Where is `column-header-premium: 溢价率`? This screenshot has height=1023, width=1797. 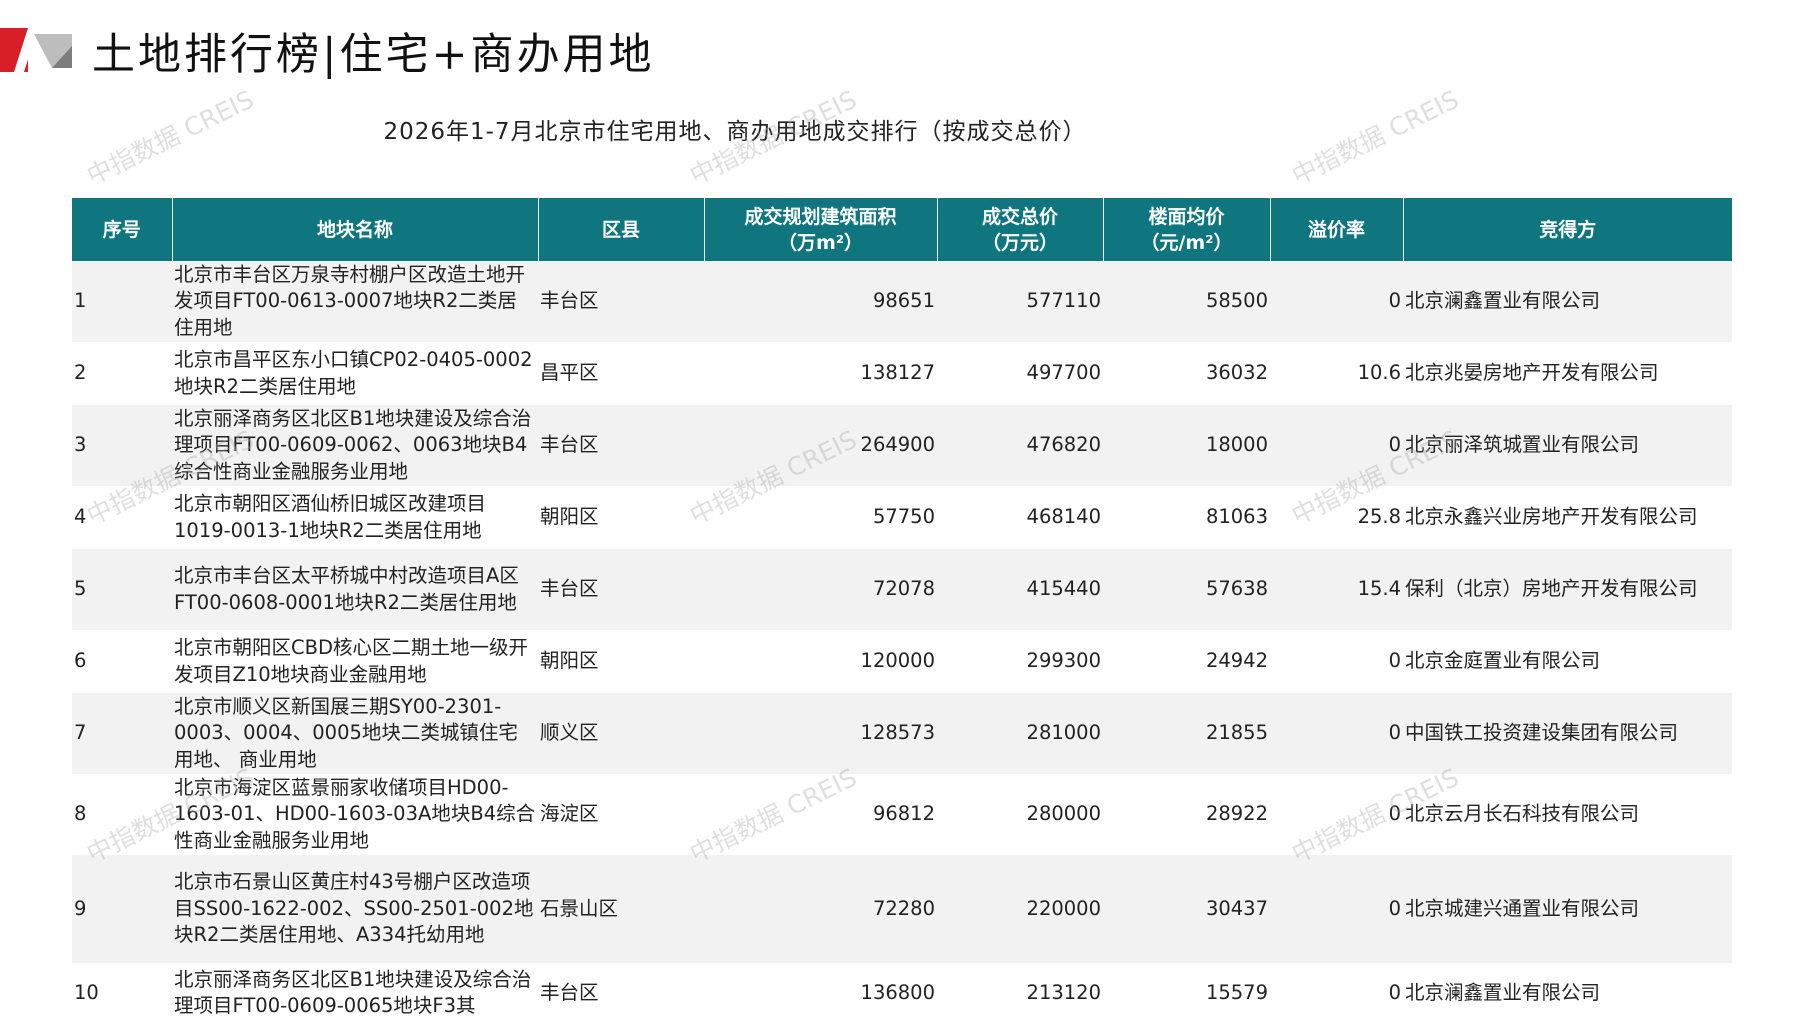
column-header-premium: 溢价率 is located at coordinates (1337, 229).